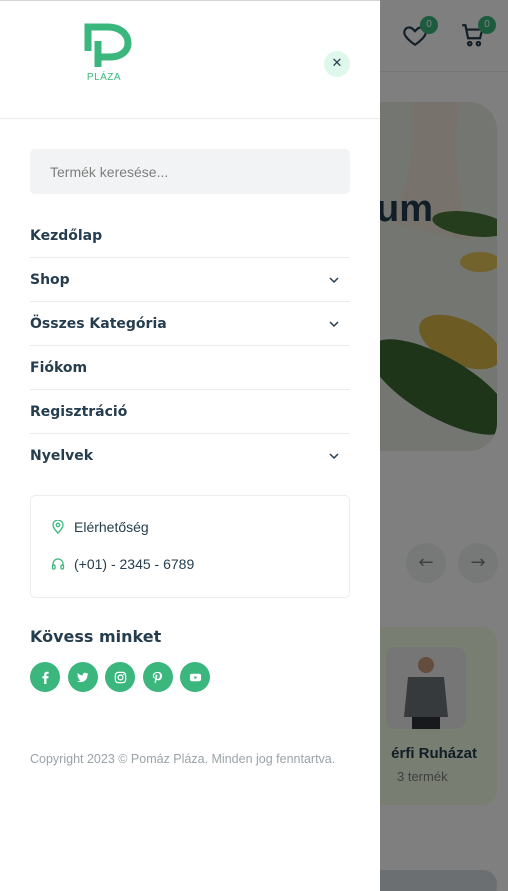 The width and height of the screenshot is (508, 891). What do you see at coordinates (190, 236) in the screenshot?
I see `menu-item-home: Kezdőlap` at bounding box center [190, 236].